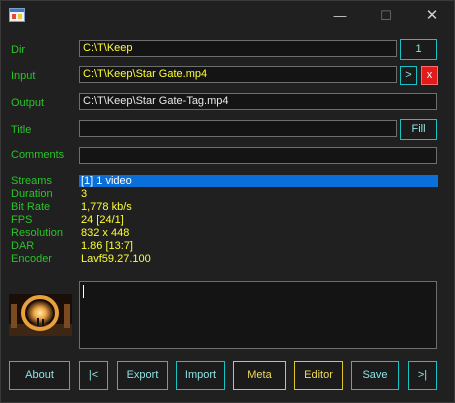 This screenshot has width=455, height=403. I want to click on info-row-bitrate: Bit Rate 1,778 kb/s, so click(224, 207).